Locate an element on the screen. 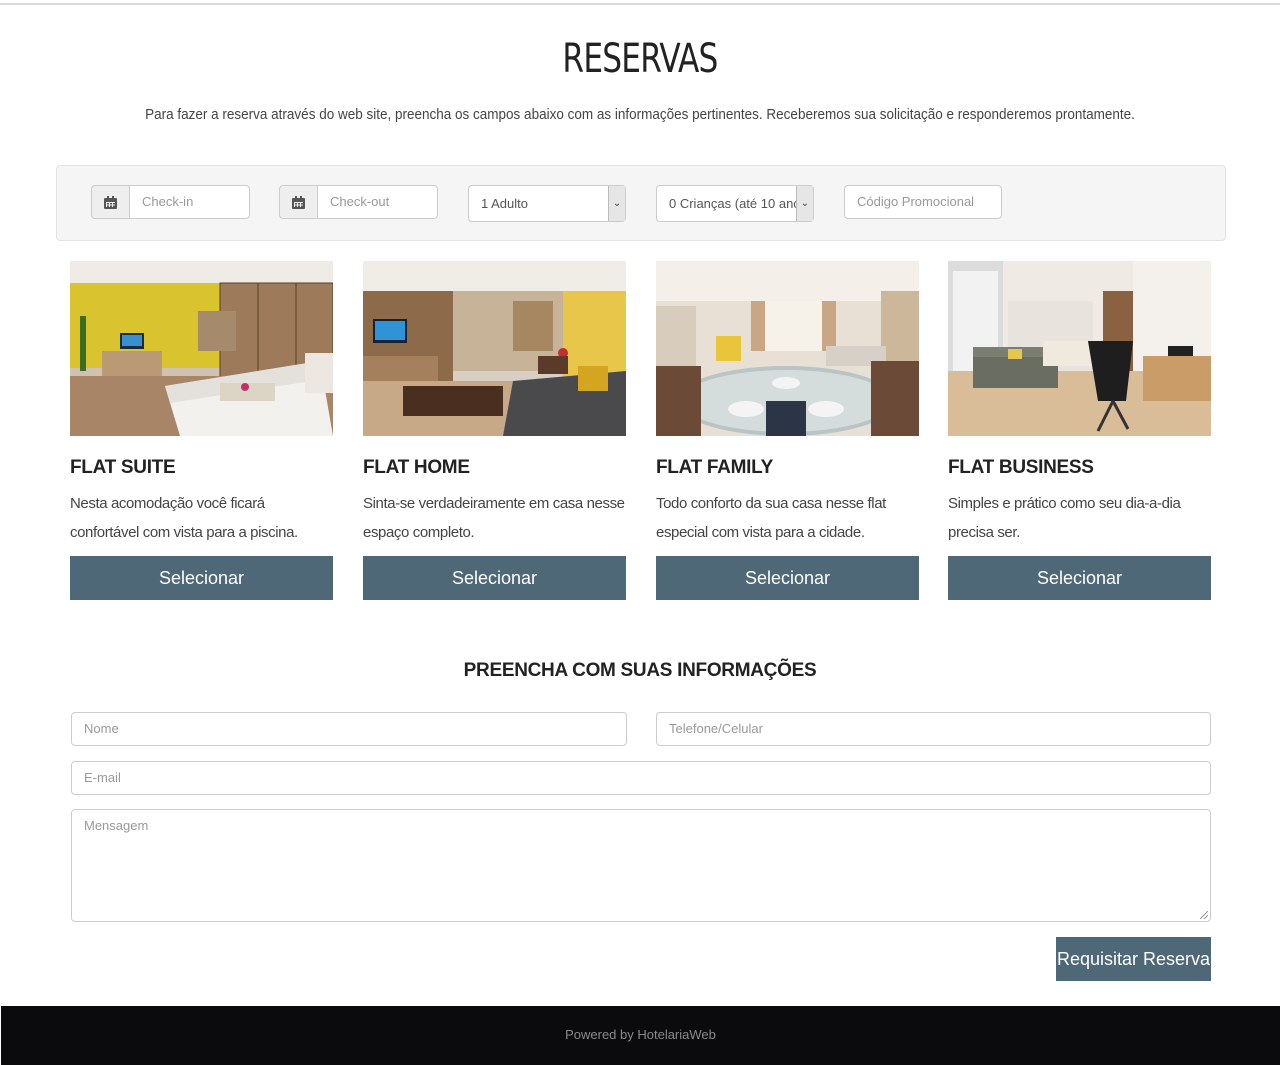  children-select-value: 0 Crianças (até 10 anos) is located at coordinates (732, 203).